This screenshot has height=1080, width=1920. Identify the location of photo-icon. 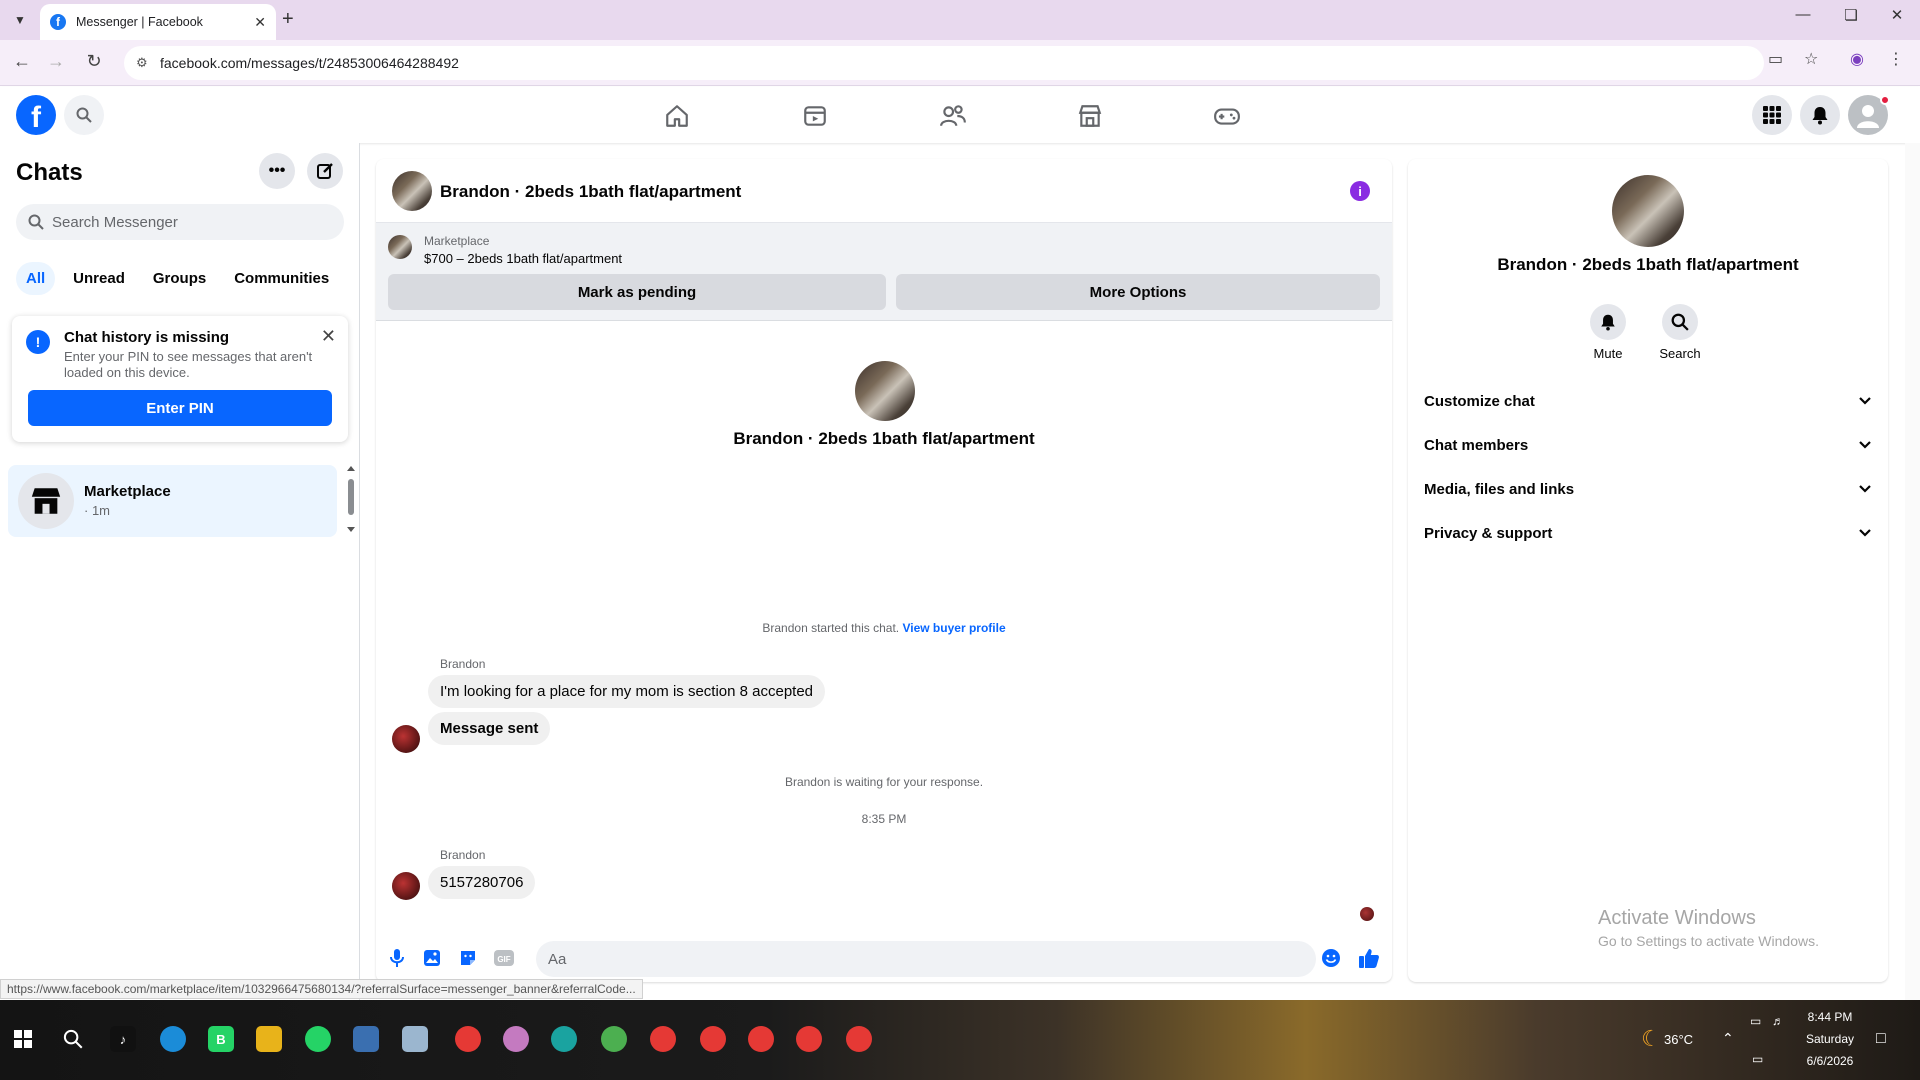
(432, 958).